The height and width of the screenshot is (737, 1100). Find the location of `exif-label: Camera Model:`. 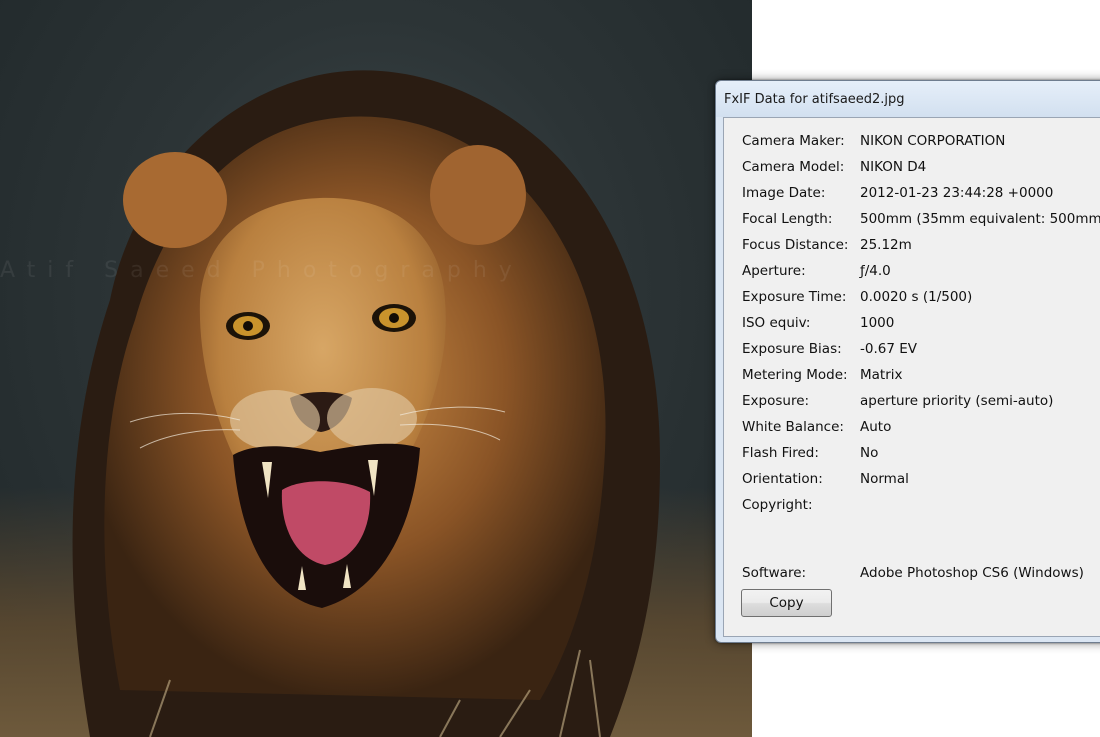

exif-label: Camera Model: is located at coordinates (793, 167).